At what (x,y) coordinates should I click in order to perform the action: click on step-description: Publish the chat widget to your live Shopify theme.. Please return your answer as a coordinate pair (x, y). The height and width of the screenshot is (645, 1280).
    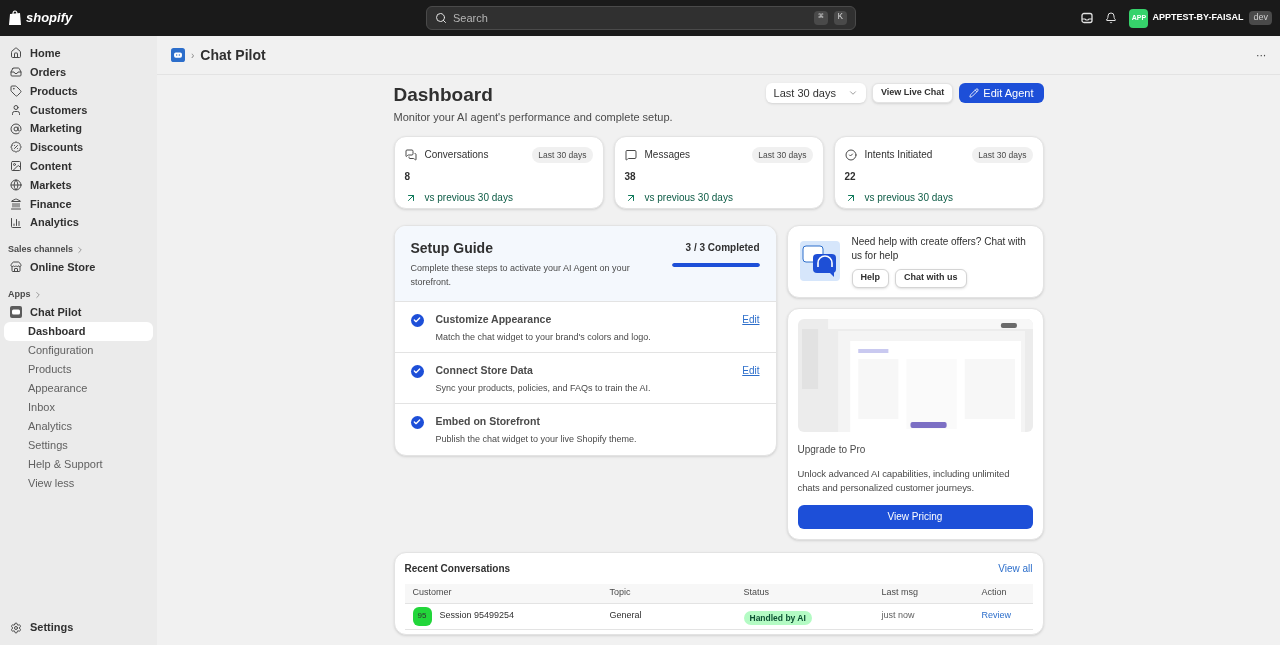
    Looking at the image, I should click on (536, 440).